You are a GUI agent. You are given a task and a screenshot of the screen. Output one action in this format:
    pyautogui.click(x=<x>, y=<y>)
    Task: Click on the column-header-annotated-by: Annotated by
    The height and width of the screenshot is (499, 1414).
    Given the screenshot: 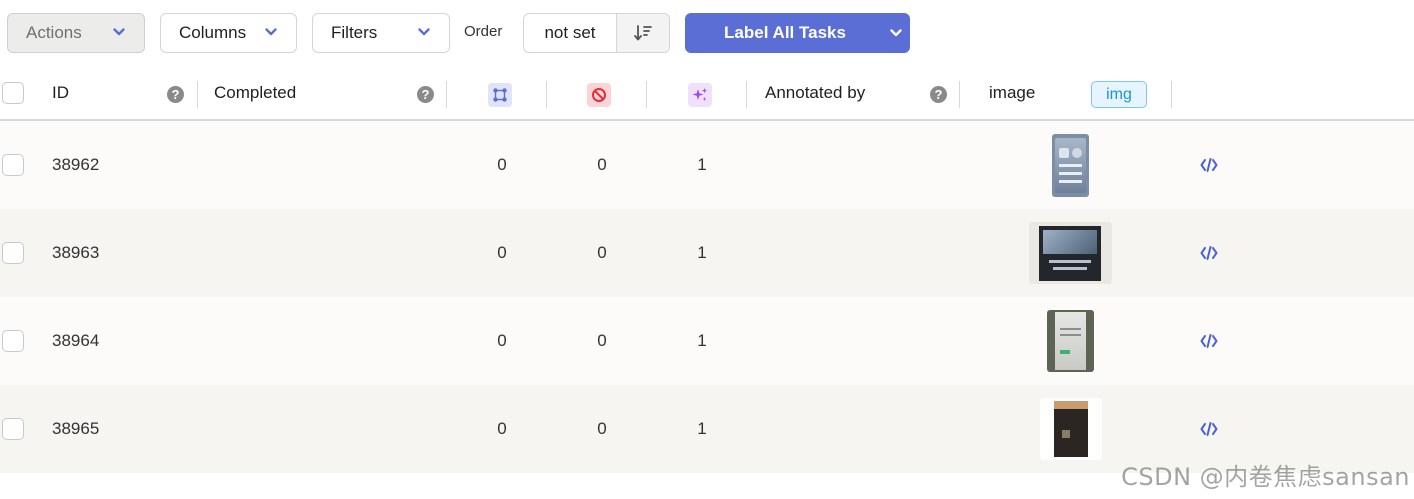 What is the action you would take?
    pyautogui.click(x=815, y=93)
    